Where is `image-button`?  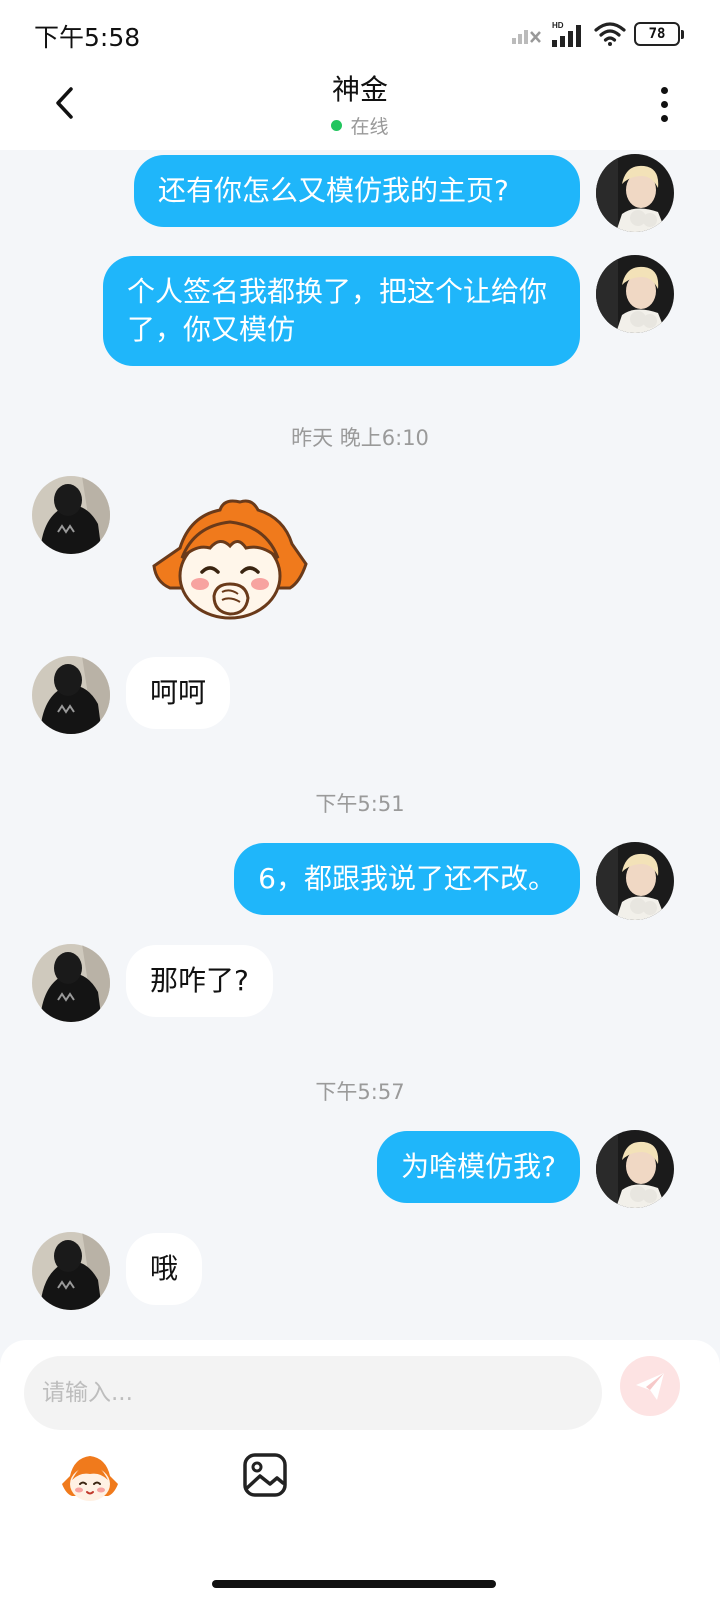
image-button is located at coordinates (270, 1480).